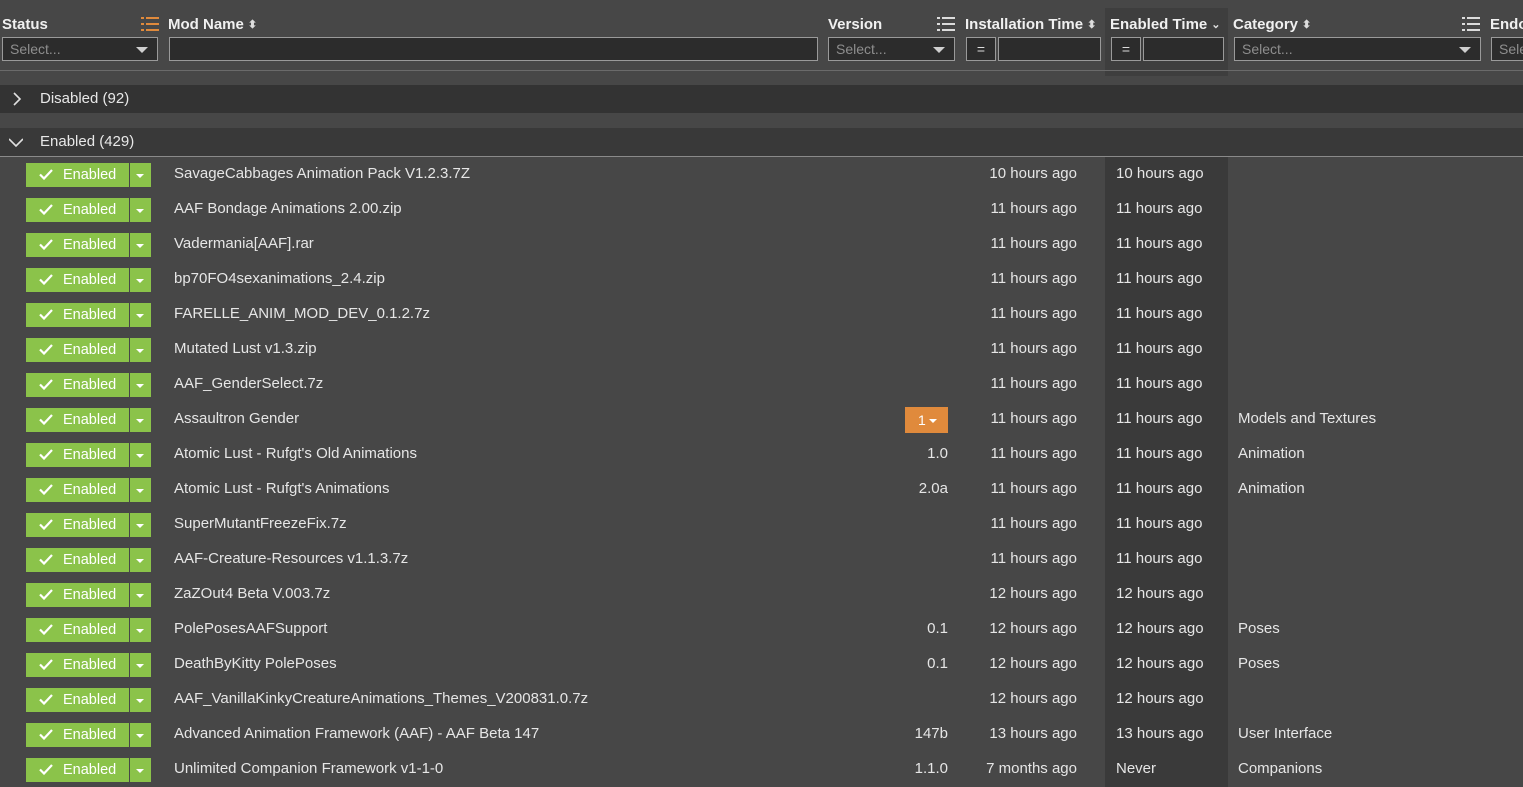 The height and width of the screenshot is (787, 1523). What do you see at coordinates (308, 769) in the screenshot?
I see `mod-name-cell: Unlimited Companion Framework v1-1-0` at bounding box center [308, 769].